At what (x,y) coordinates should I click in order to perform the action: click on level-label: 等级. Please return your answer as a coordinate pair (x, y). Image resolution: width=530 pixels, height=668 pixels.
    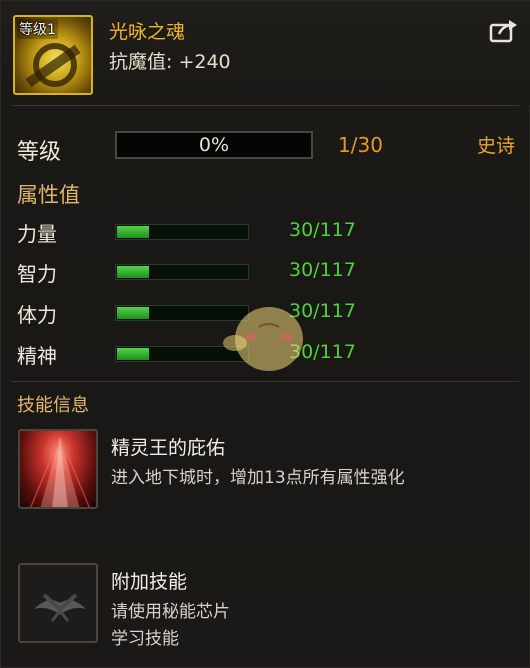
    Looking at the image, I should click on (39, 152).